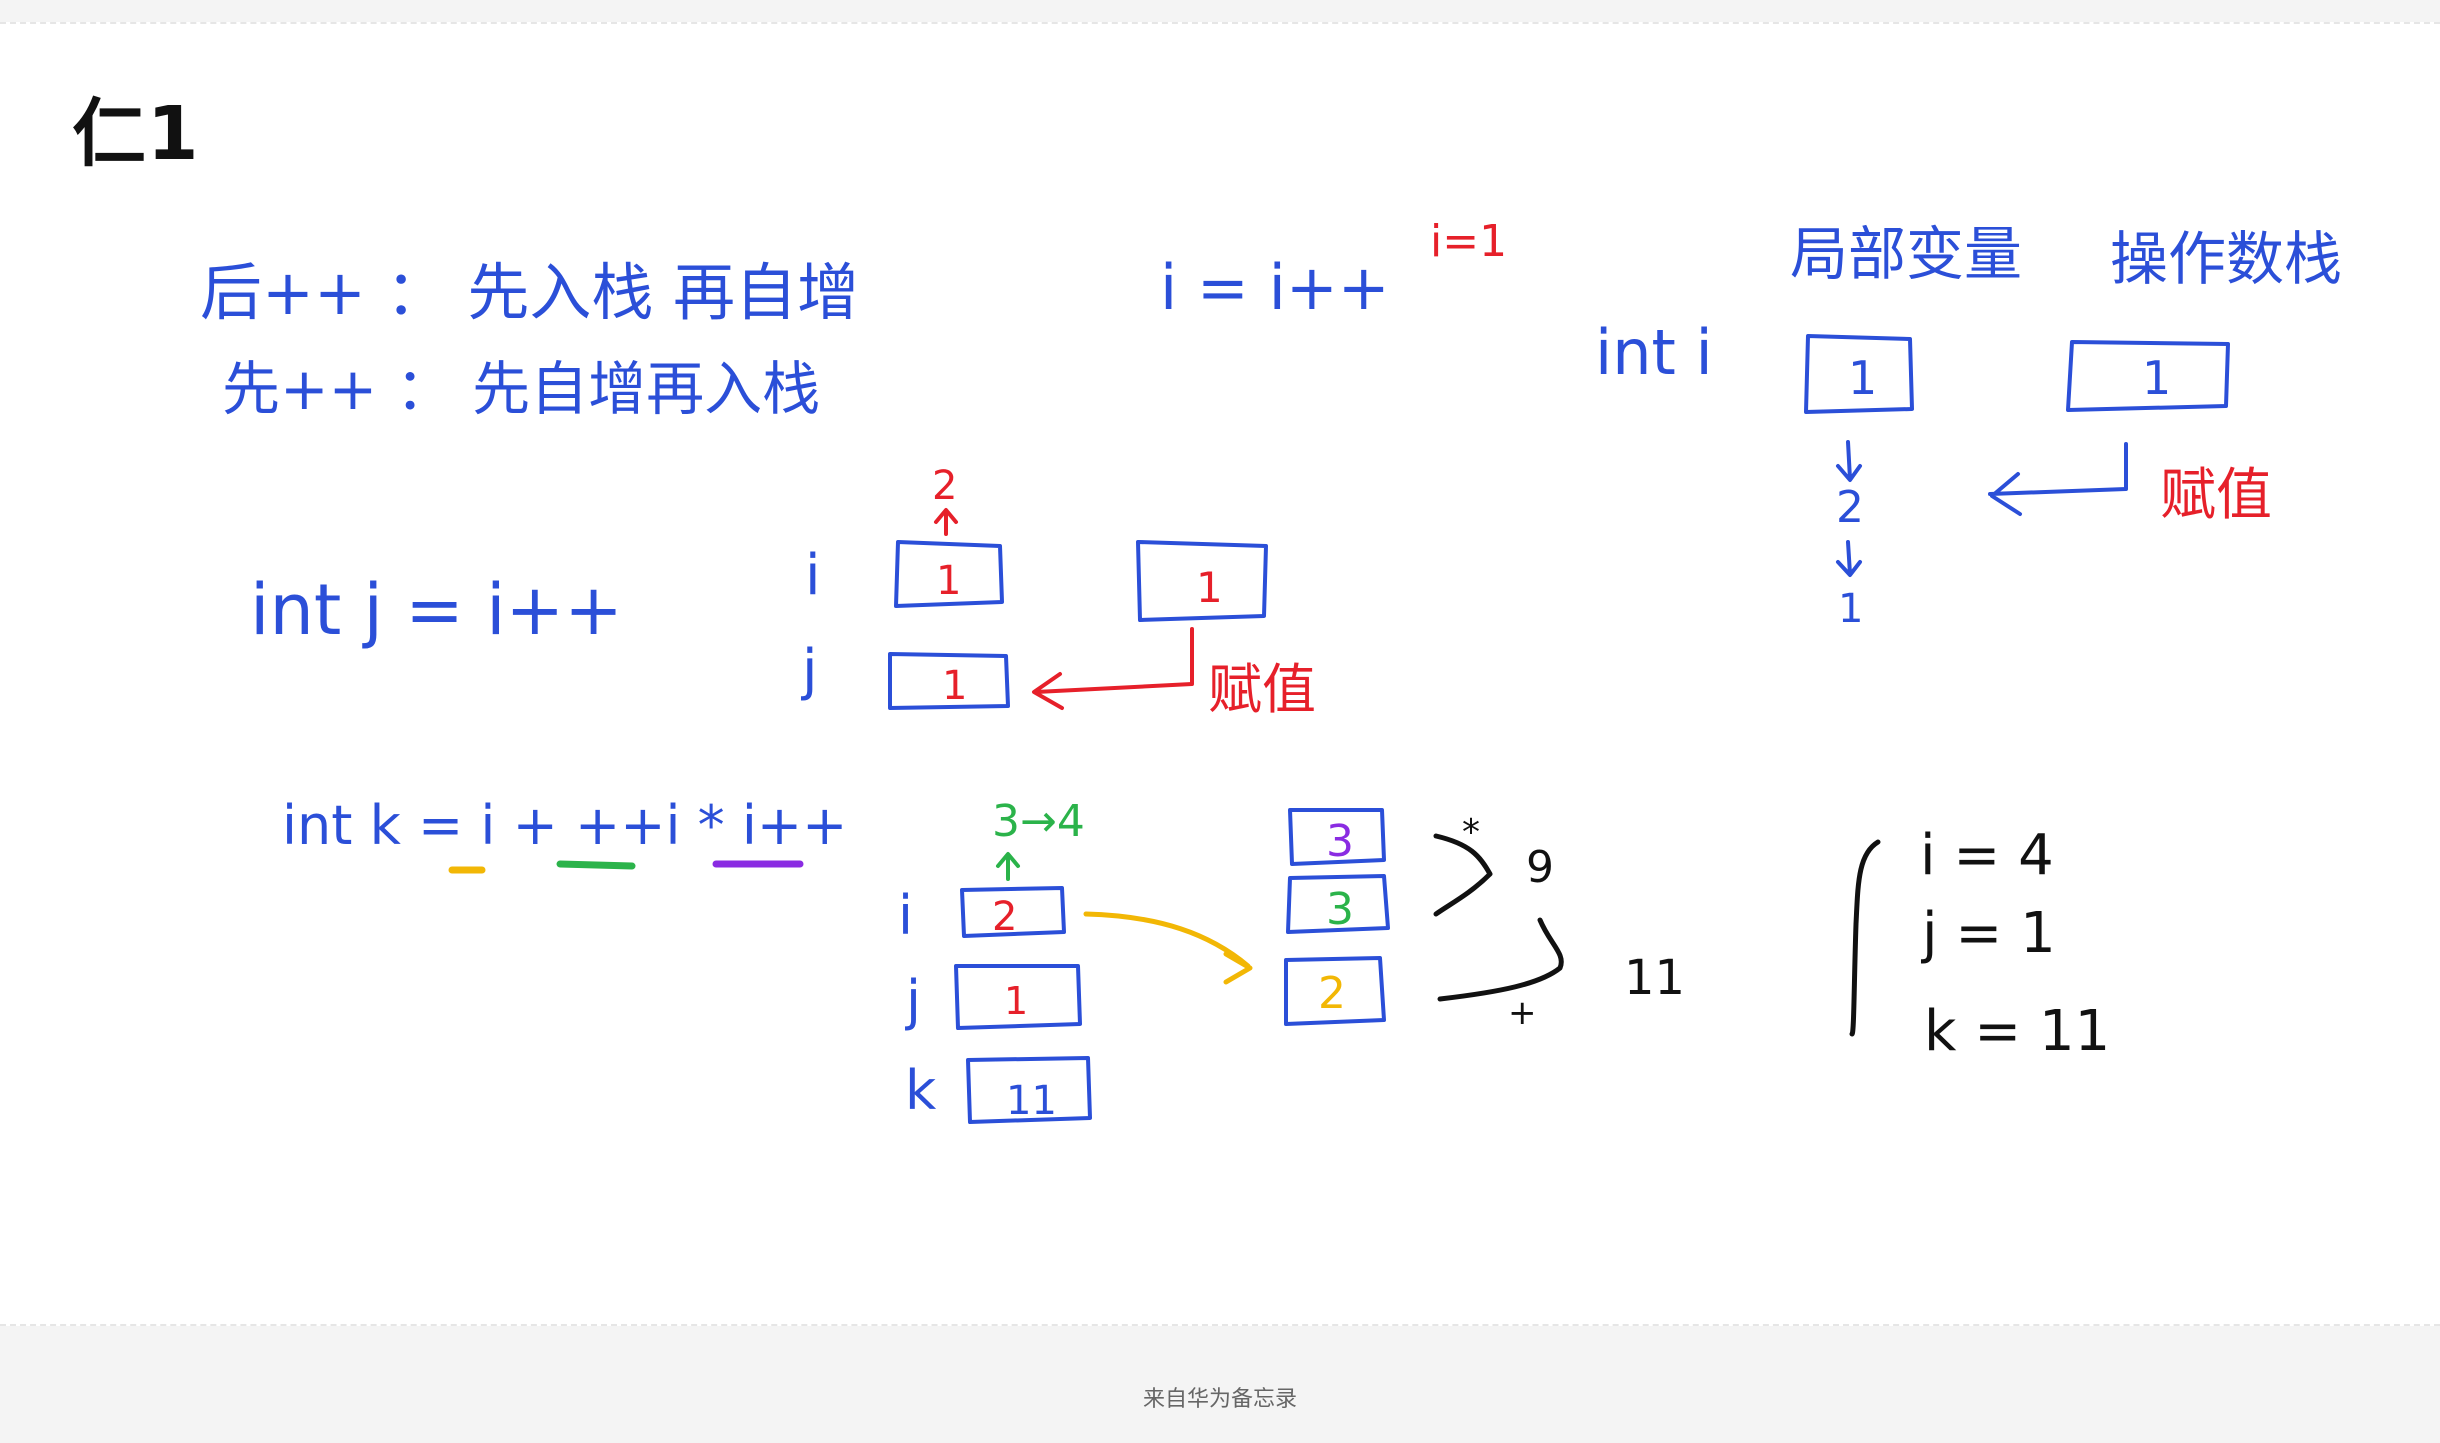 The width and height of the screenshot is (2440, 1443). What do you see at coordinates (1219, 1399) in the screenshot?
I see `source-label: 来自华为备忘录` at bounding box center [1219, 1399].